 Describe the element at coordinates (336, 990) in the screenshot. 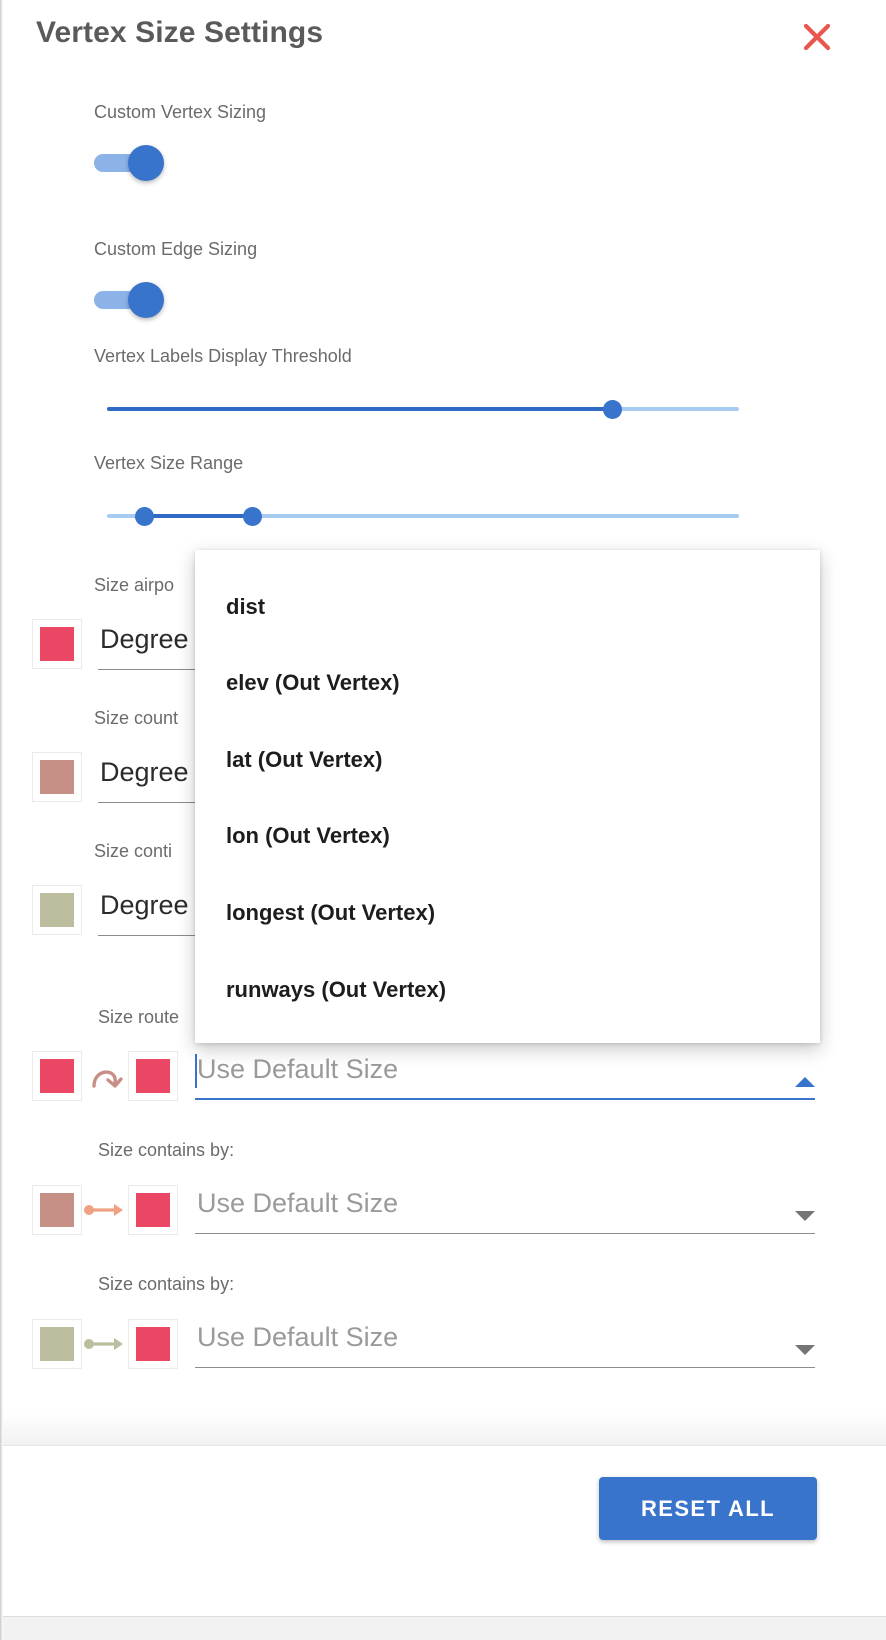

I see `dropdown-option-runways: runways (Out Vertex)` at that location.